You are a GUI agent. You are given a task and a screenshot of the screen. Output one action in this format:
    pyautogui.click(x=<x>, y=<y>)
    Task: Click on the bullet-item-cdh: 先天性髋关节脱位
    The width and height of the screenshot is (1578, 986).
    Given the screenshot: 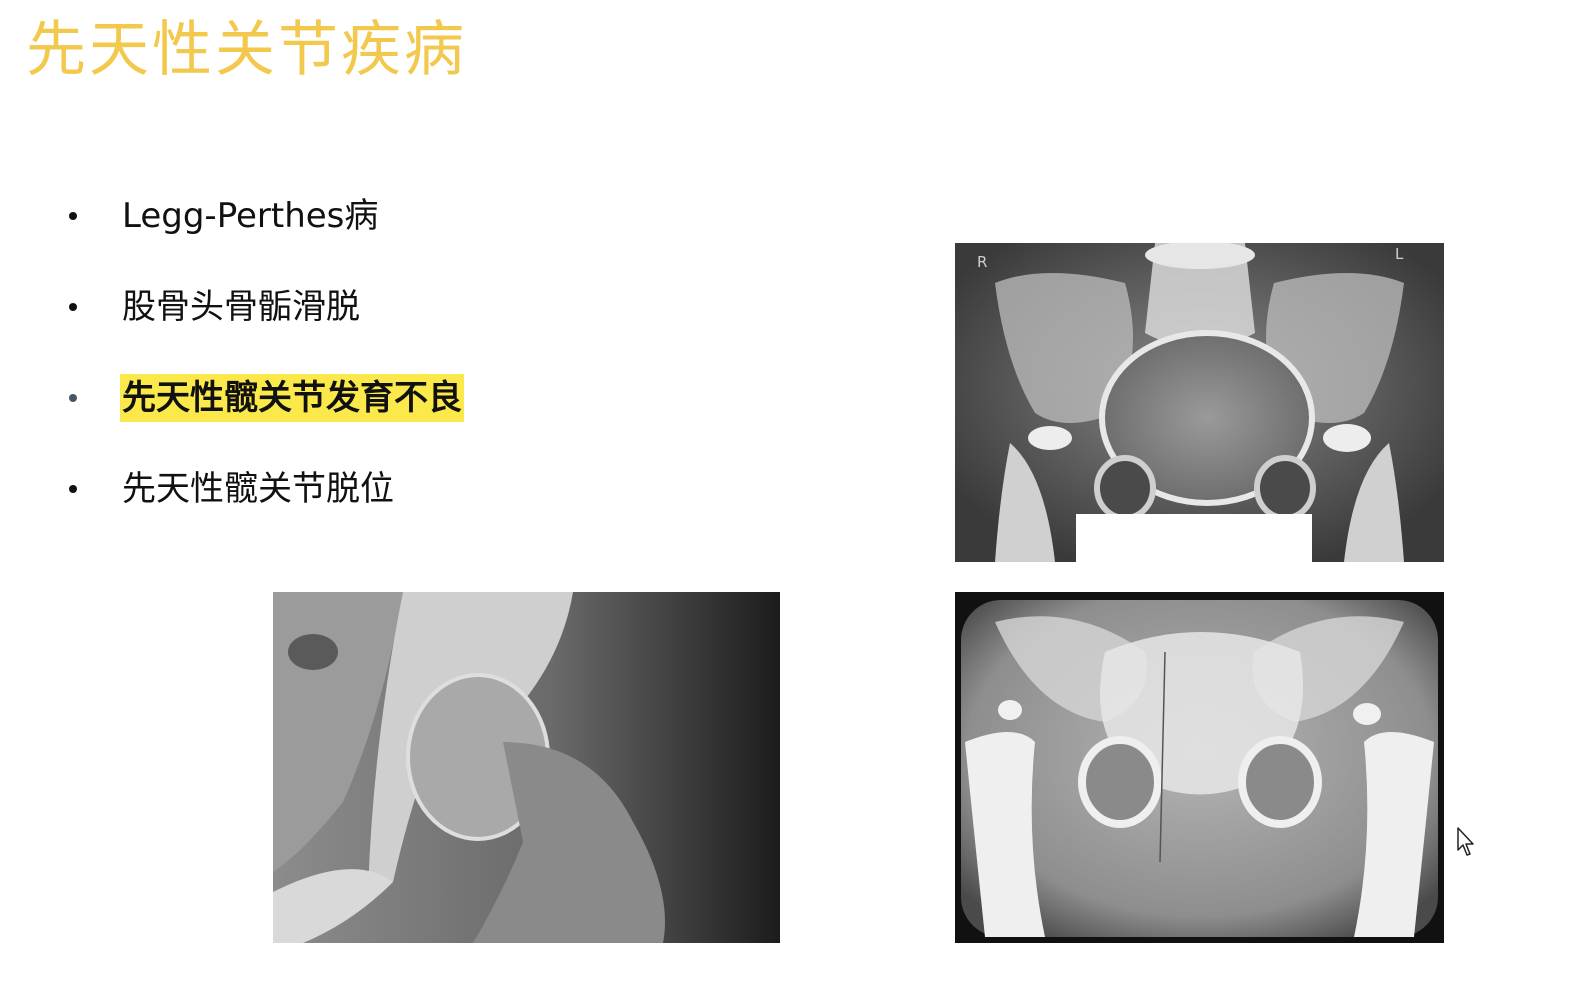 What is the action you would take?
    pyautogui.click(x=265, y=488)
    